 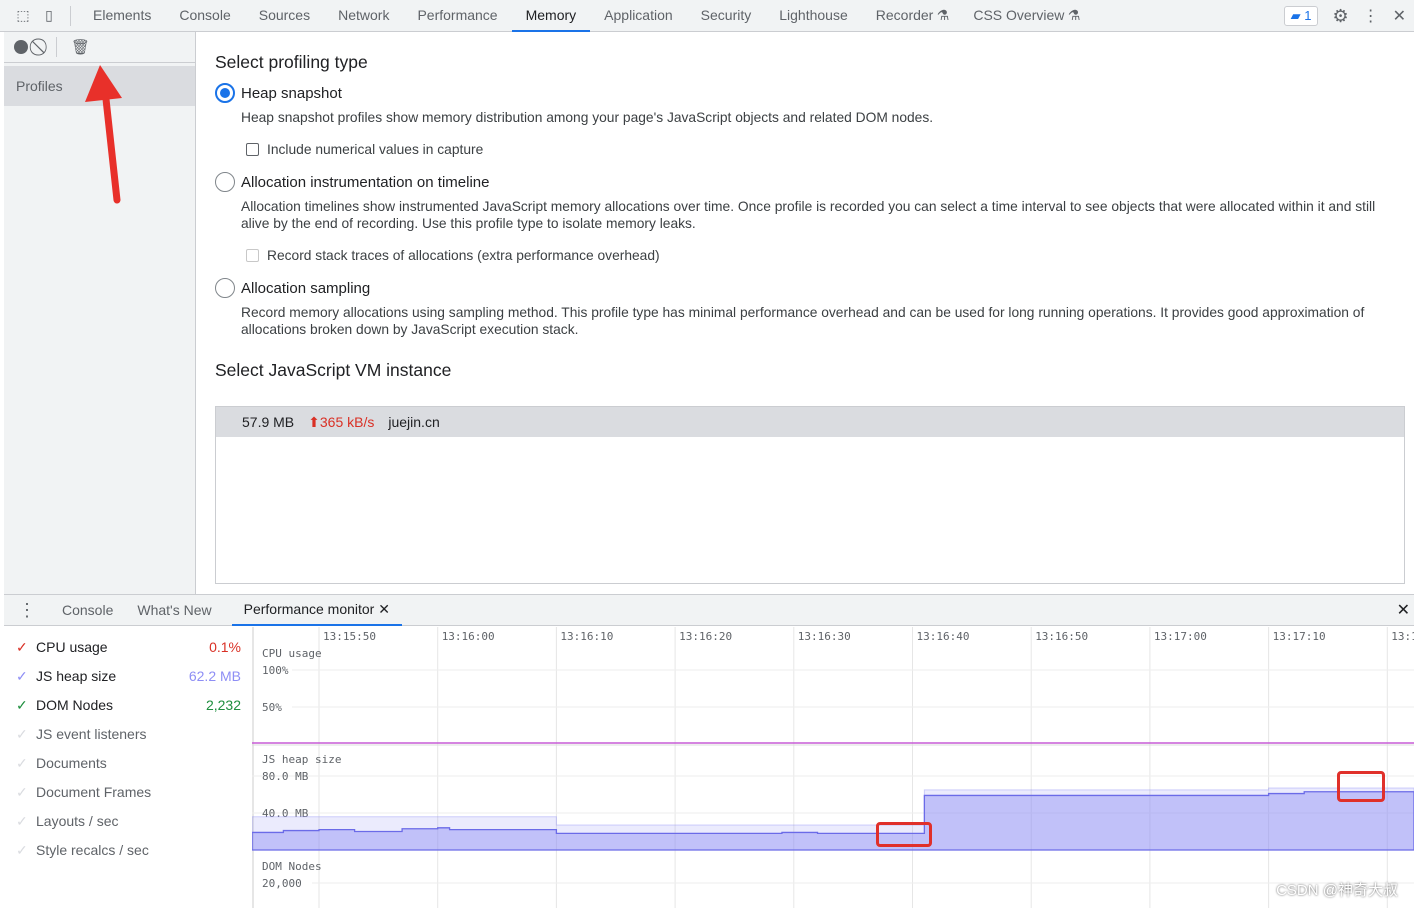 What do you see at coordinates (27, 610) in the screenshot?
I see `drawer-menu-icon: ⋮` at bounding box center [27, 610].